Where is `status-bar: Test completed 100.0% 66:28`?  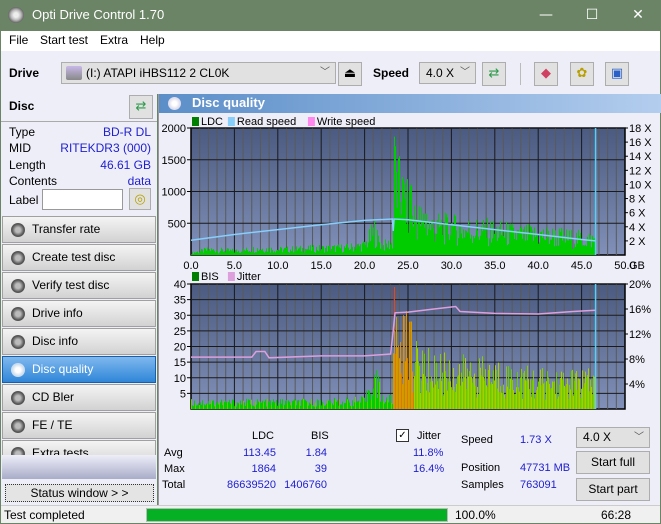 status-bar: Test completed 100.0% 66:28 is located at coordinates (330, 514).